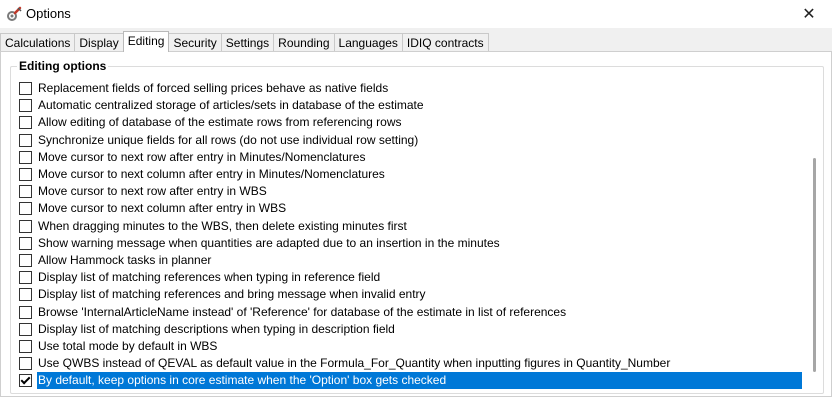 Image resolution: width=832 pixels, height=397 pixels. What do you see at coordinates (445, 42) in the screenshot?
I see `tab-idiq-contracts: IDIQ contracts` at bounding box center [445, 42].